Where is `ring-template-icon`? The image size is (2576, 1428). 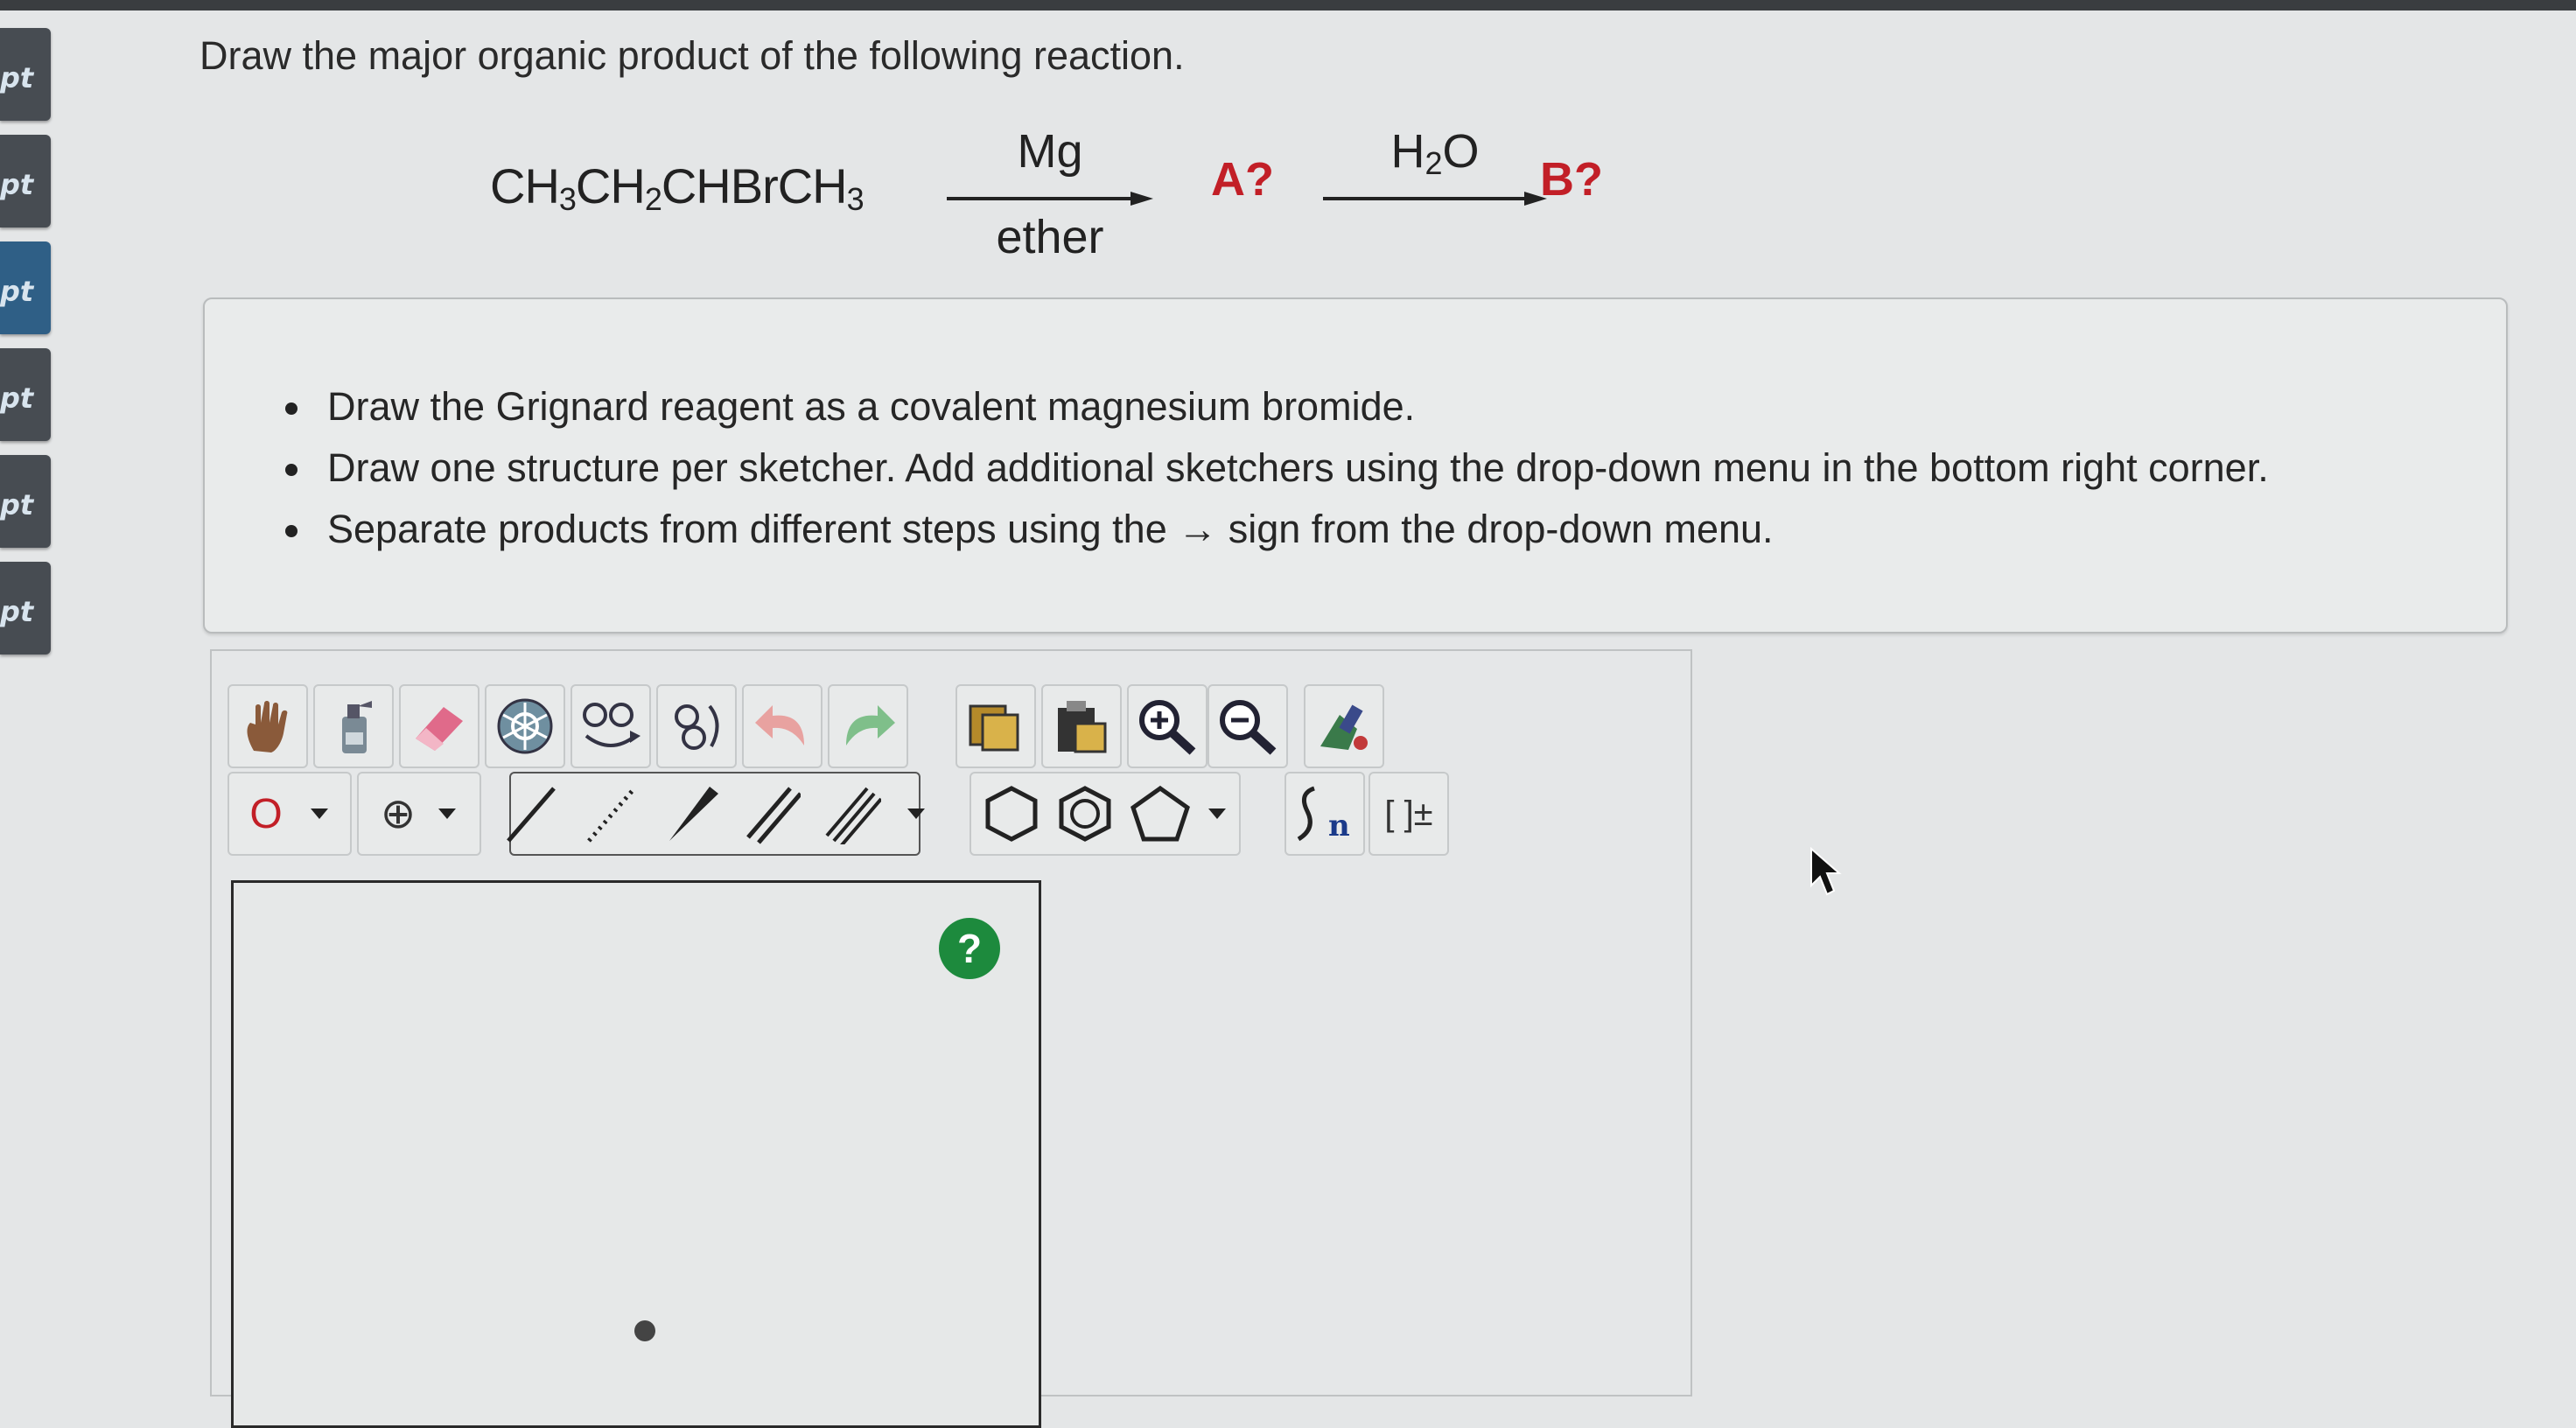 ring-template-icon is located at coordinates (525, 726).